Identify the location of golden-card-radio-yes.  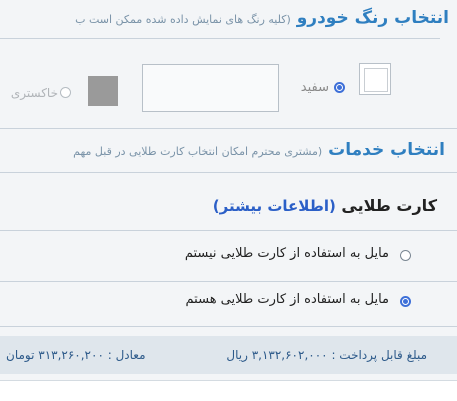
(405, 301).